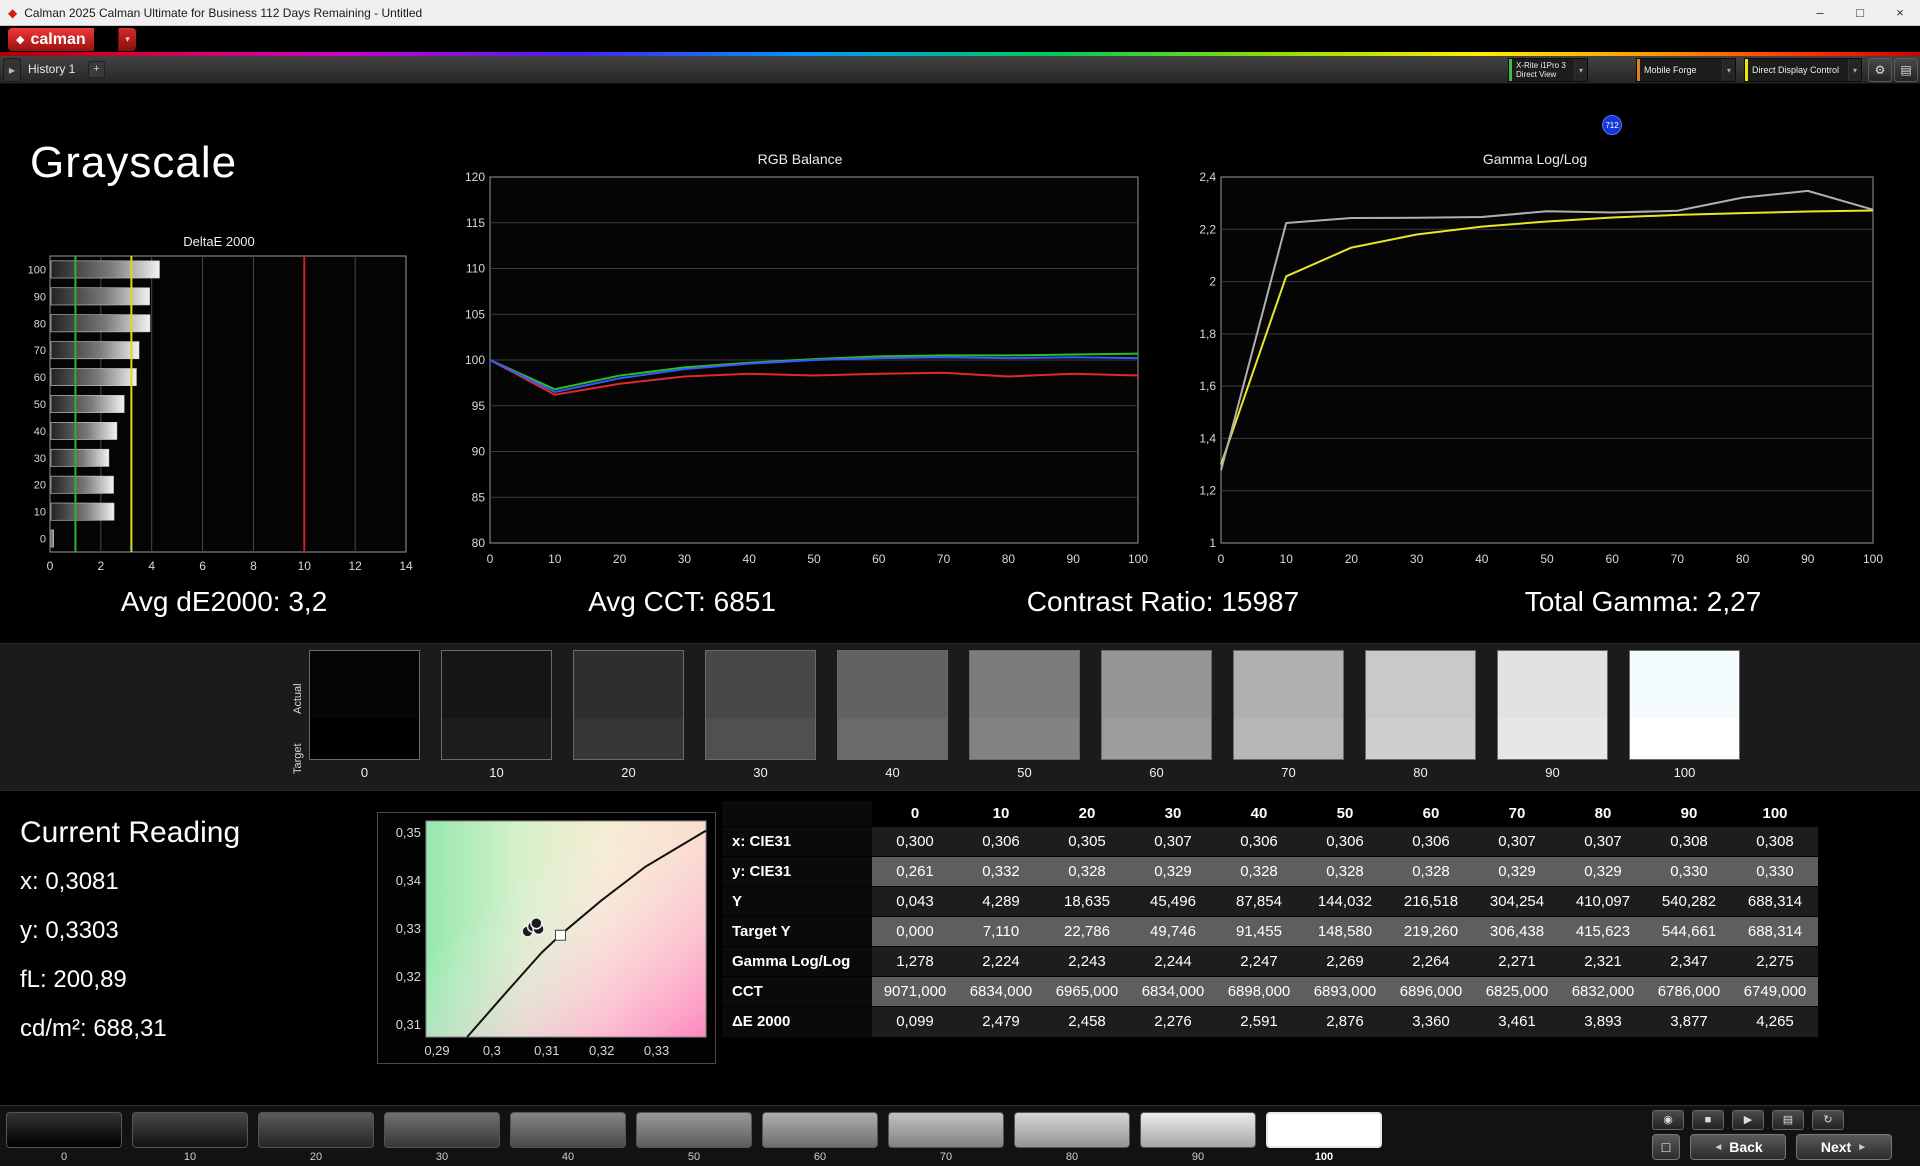 This screenshot has width=1920, height=1166. What do you see at coordinates (1009, 559) in the screenshot?
I see `svg-text: 80` at bounding box center [1009, 559].